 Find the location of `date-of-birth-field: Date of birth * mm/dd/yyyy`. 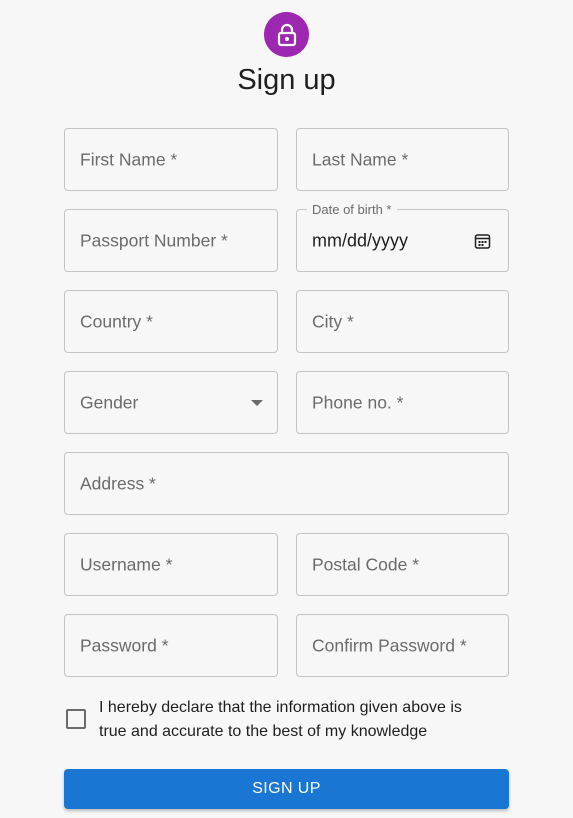

date-of-birth-field: Date of birth * mm/dd/yyyy is located at coordinates (402, 237).